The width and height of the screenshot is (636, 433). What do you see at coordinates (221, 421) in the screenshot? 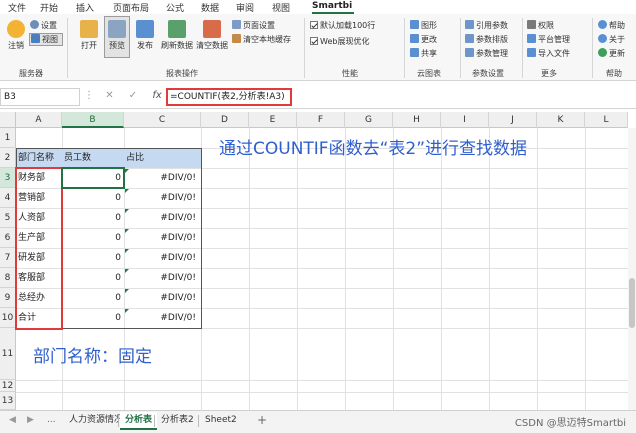
I see `tab-sheet2: Sheet2` at bounding box center [221, 421].